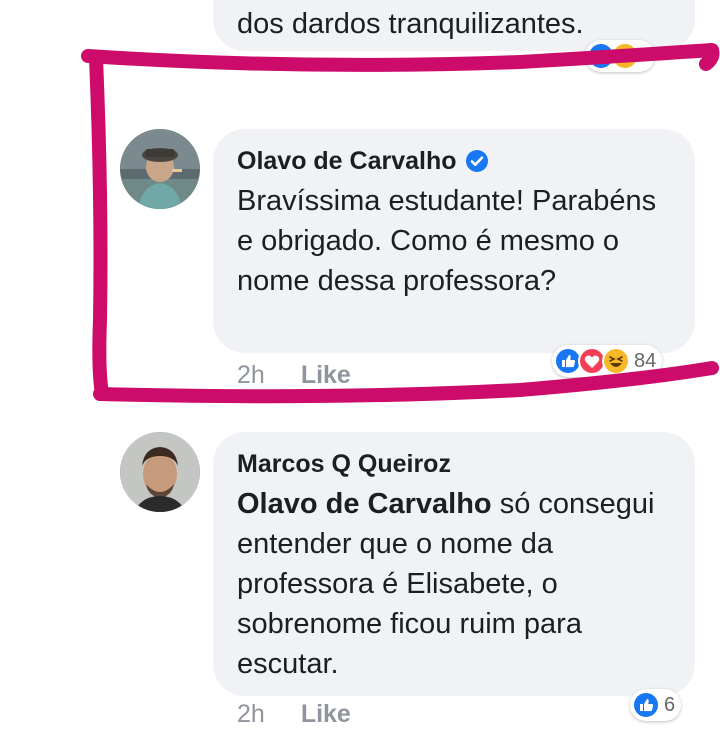 The height and width of the screenshot is (729, 720). I want to click on like-icon, so click(646, 705).